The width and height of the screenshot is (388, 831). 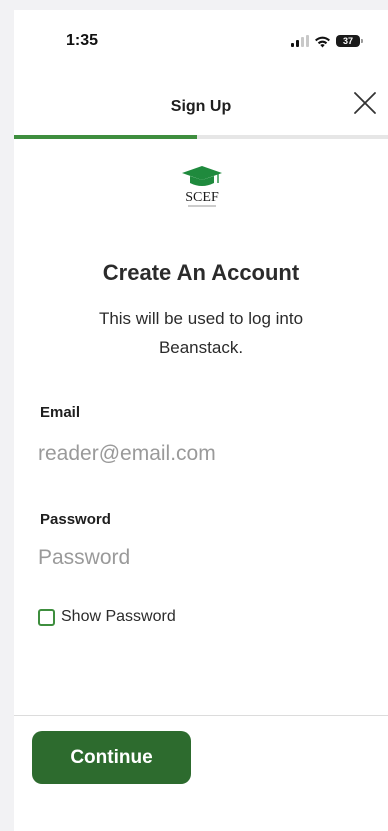 I want to click on header: Sign Up, so click(x=201, y=100).